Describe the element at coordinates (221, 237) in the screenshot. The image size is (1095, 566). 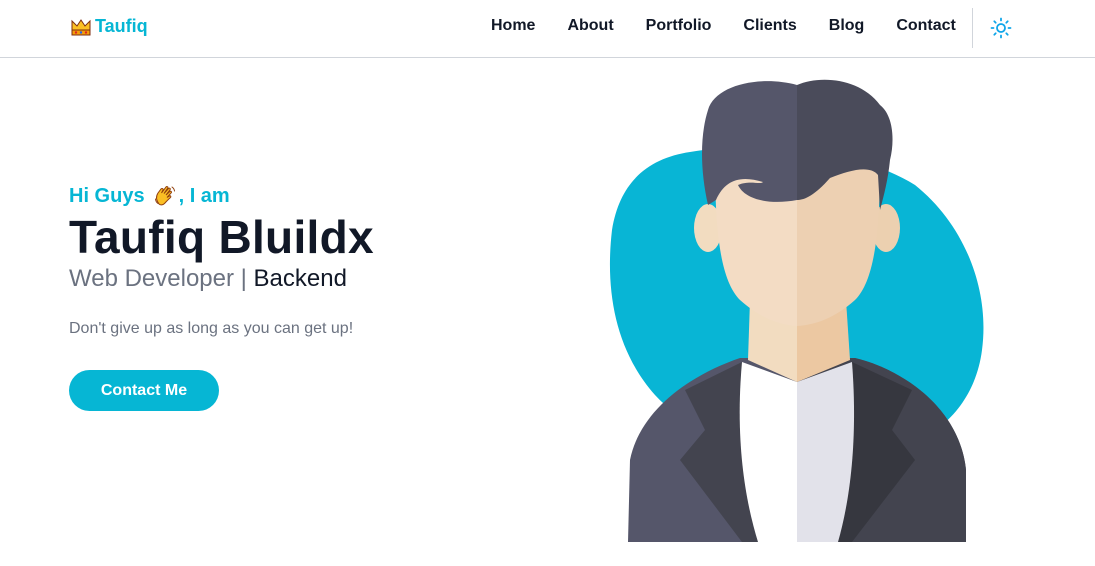
I see `hero-name: Taufiq Bluildx` at that location.